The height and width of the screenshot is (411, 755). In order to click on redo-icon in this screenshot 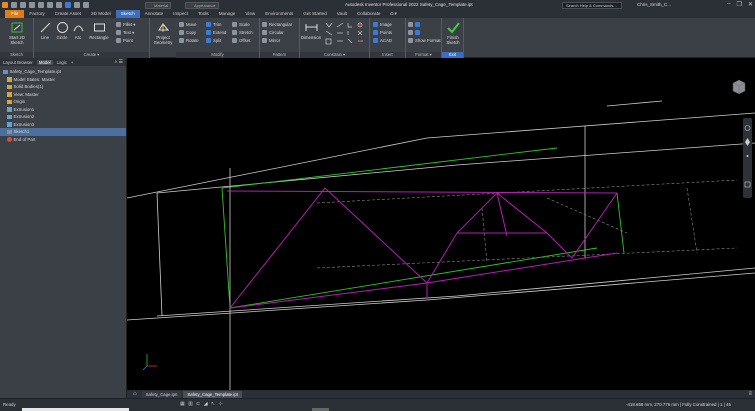, I will do `click(50, 5)`.